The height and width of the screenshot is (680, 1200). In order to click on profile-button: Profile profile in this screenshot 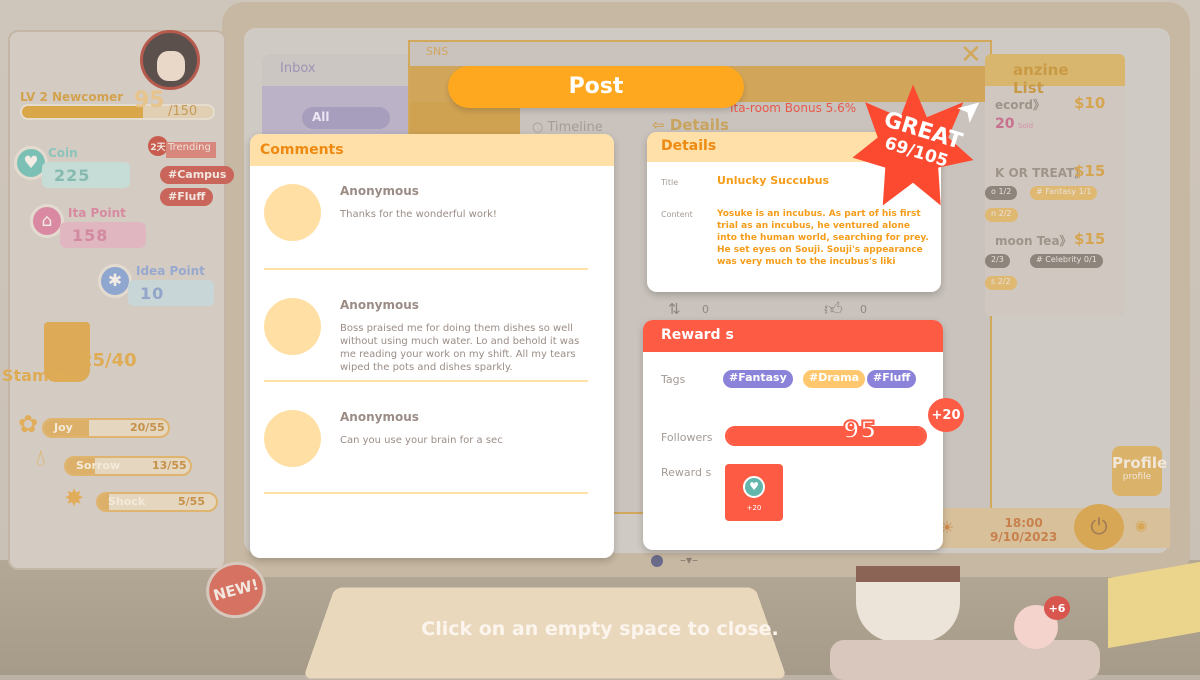, I will do `click(1140, 471)`.